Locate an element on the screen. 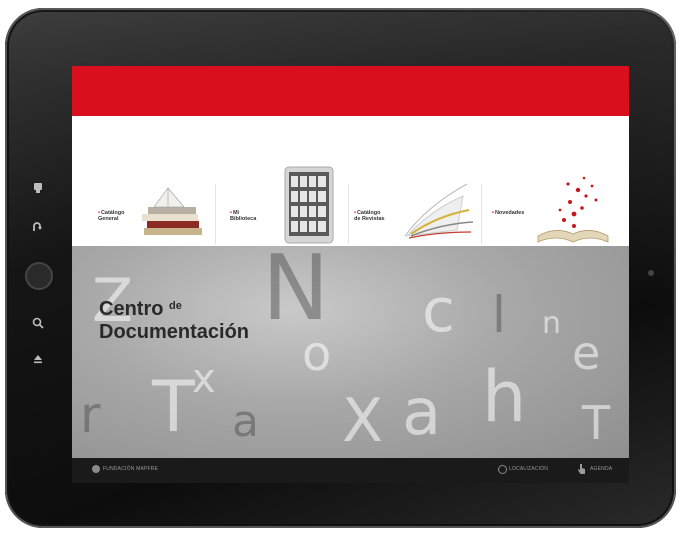  title-centro: Centro is located at coordinates (131, 309).